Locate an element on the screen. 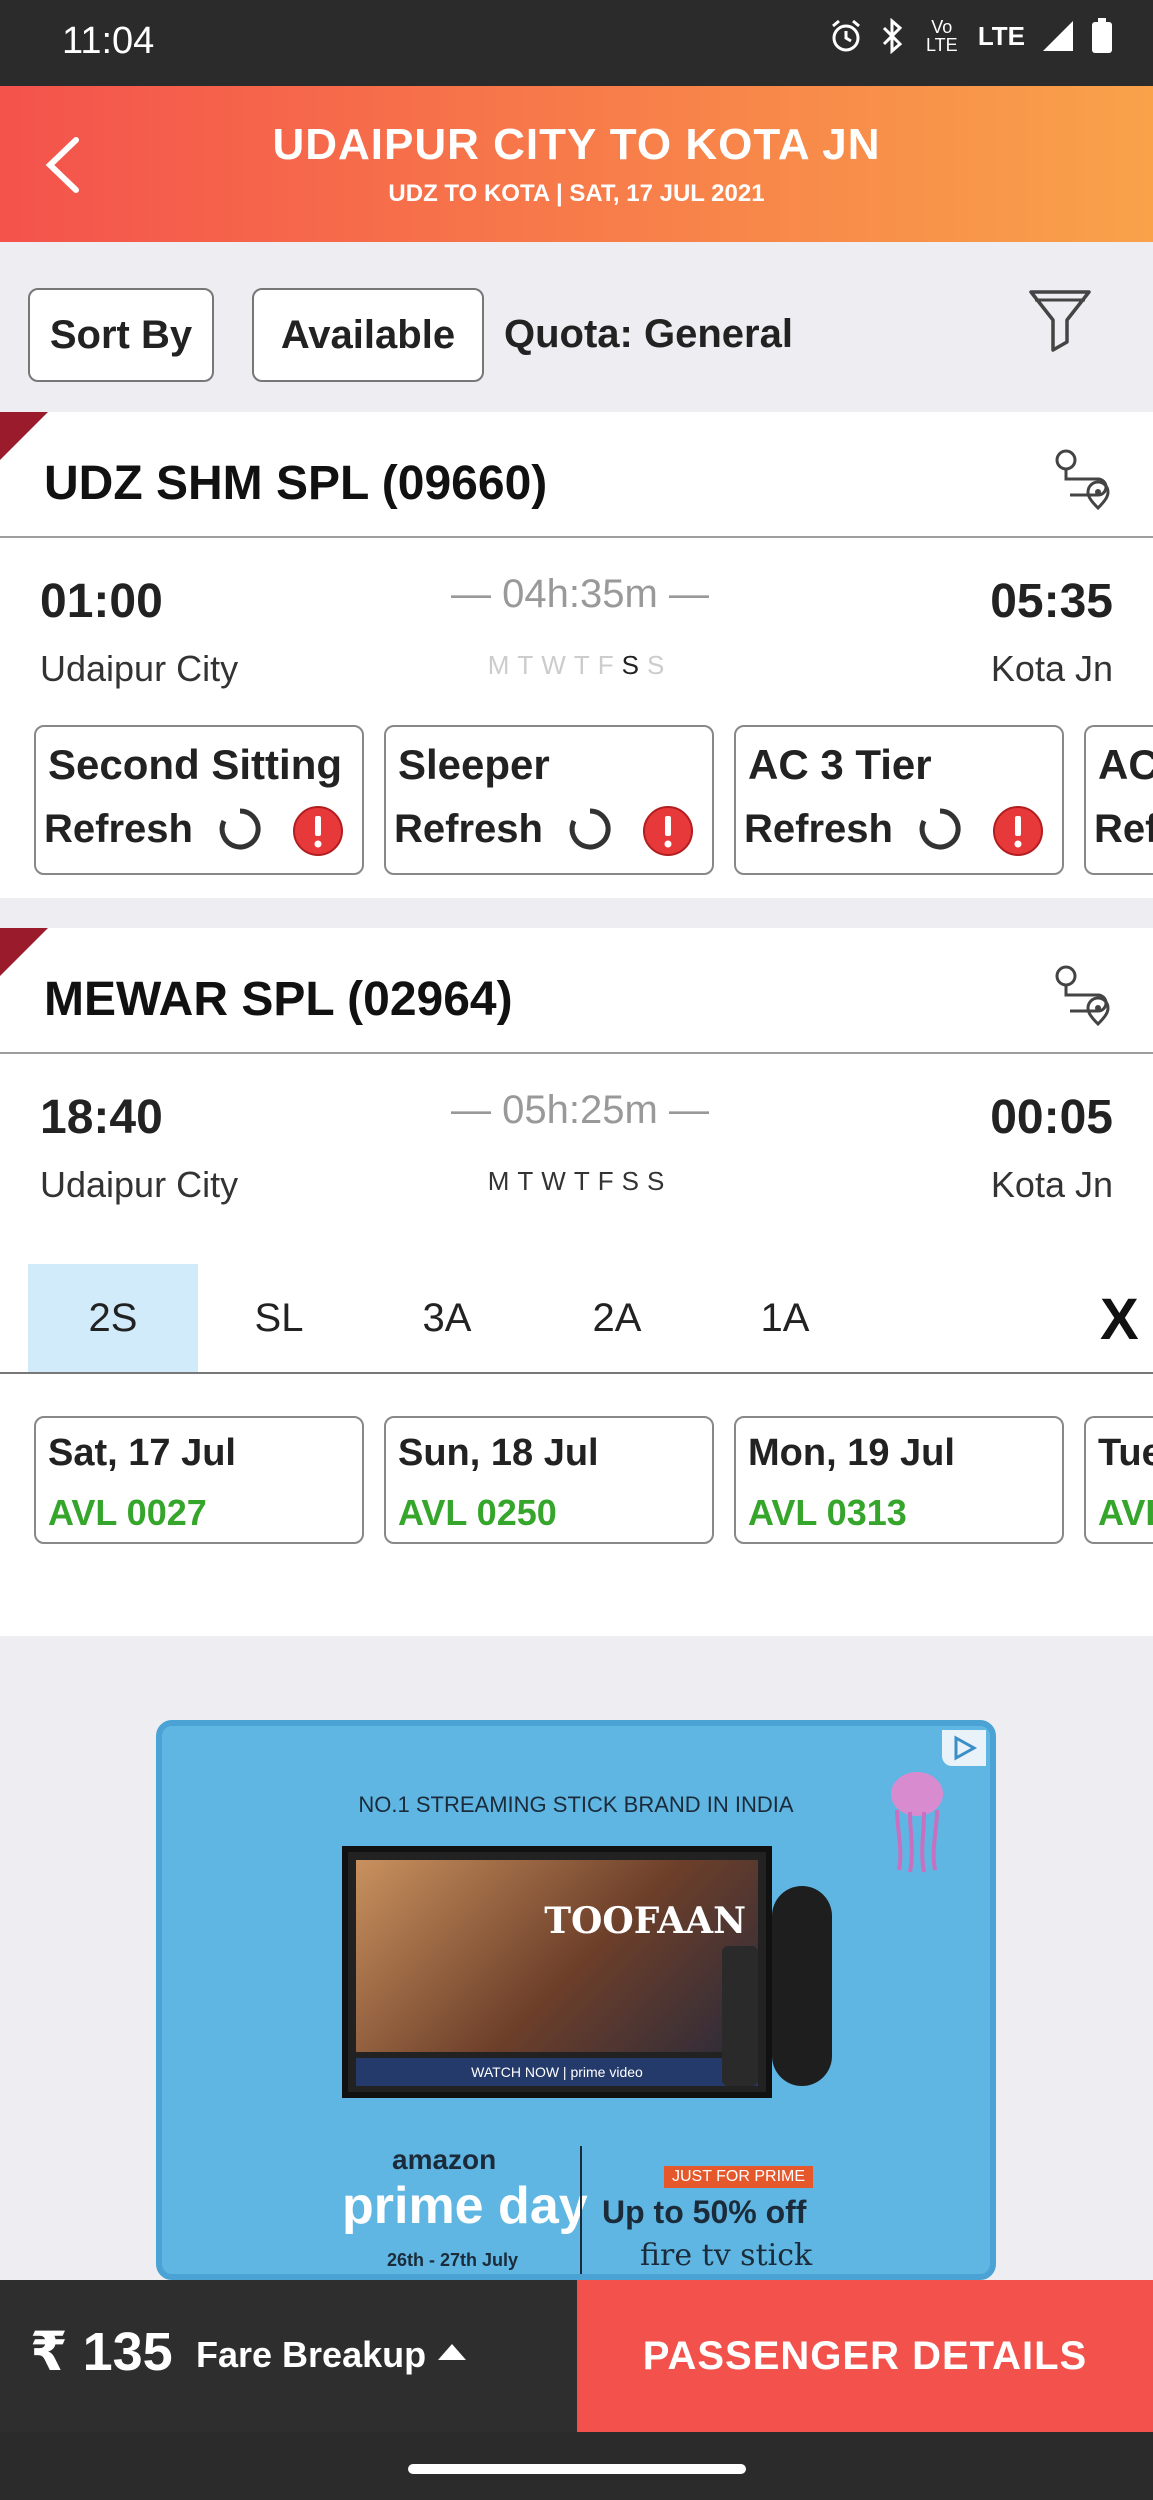 Image resolution: width=1153 pixels, height=2500 pixels. ad-headline: NO.1 STREAMING STICK BRAND IN INDIA is located at coordinates (576, 1804).